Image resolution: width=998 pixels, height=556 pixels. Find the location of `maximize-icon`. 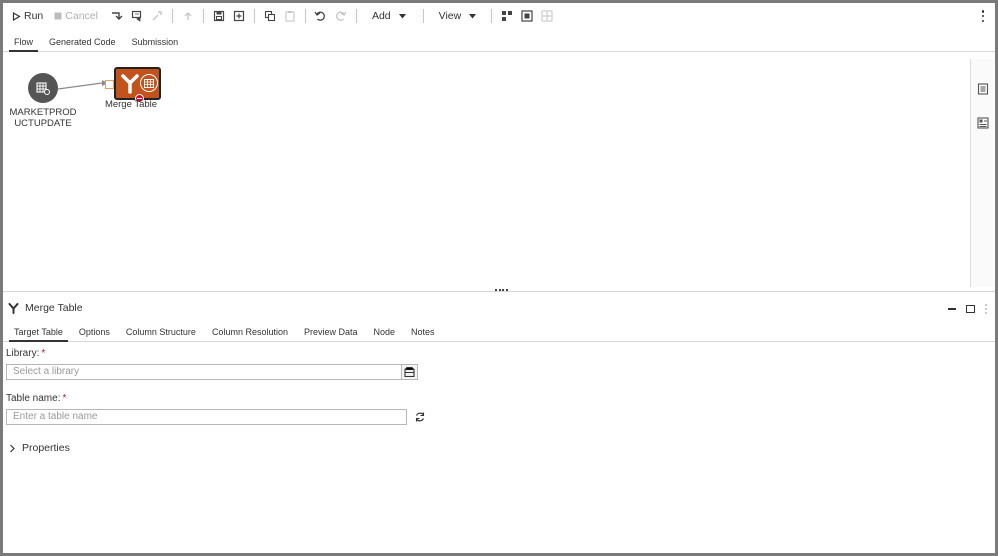

maximize-icon is located at coordinates (970, 309).